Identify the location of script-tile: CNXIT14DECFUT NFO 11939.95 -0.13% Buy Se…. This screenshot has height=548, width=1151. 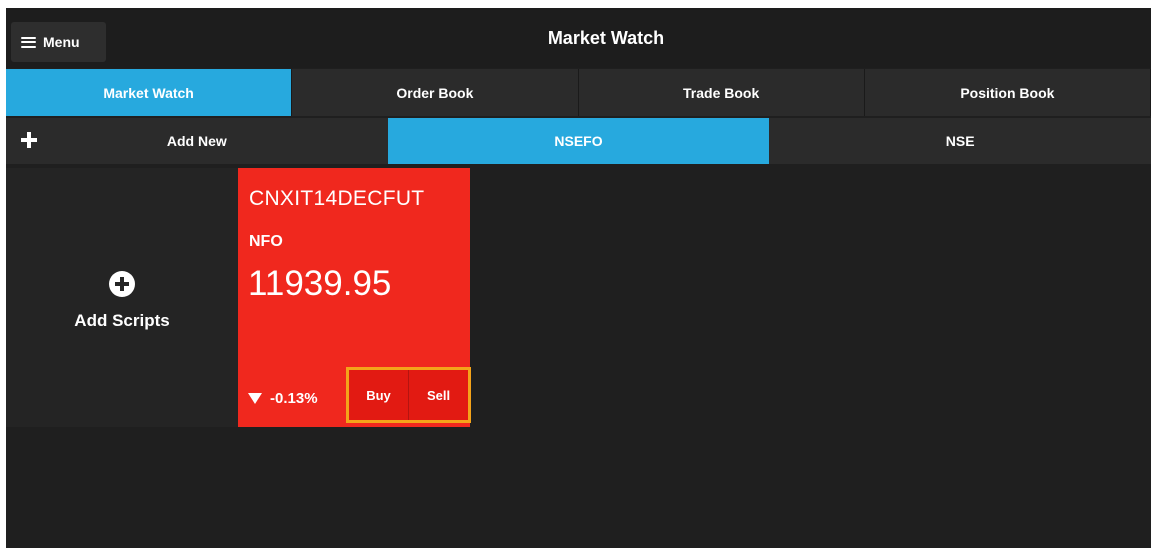
(354, 297).